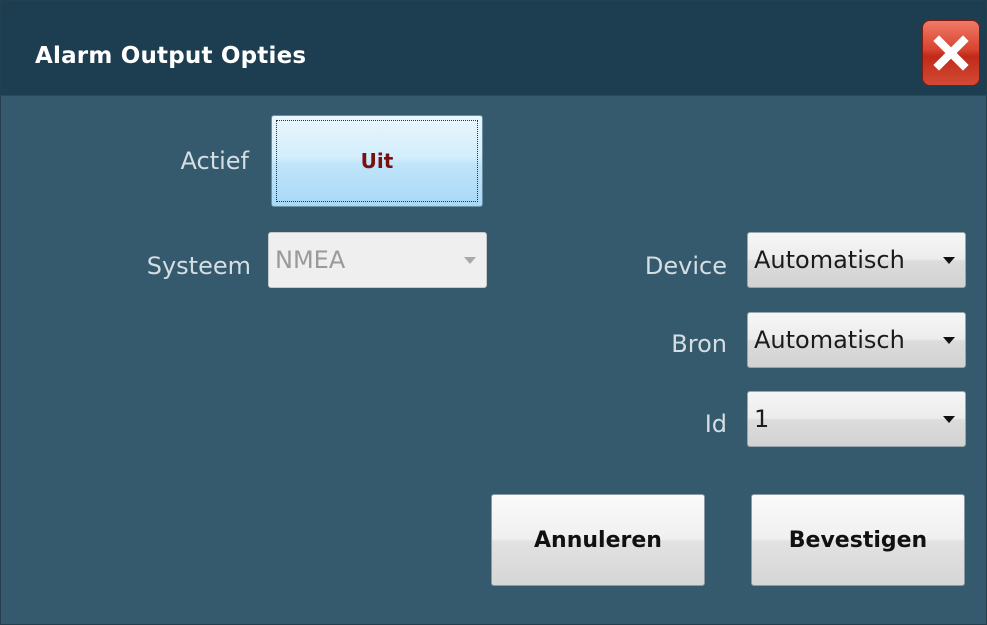 The height and width of the screenshot is (625, 987). Describe the element at coordinates (171, 56) in the screenshot. I see `dialog-title: Alarm Output Opties` at that location.